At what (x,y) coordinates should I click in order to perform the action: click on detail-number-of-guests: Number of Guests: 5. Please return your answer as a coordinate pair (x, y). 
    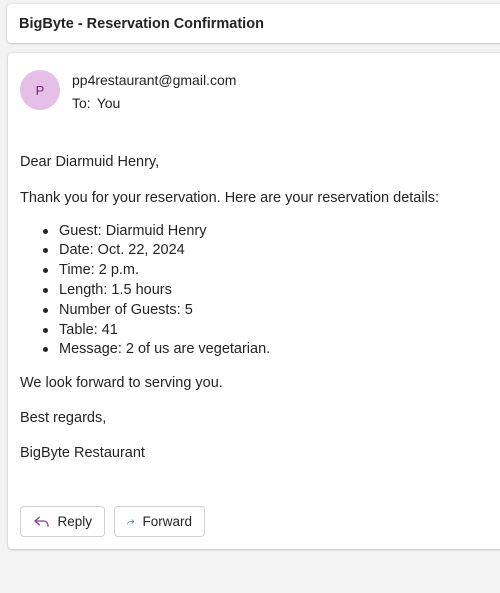
    Looking at the image, I should click on (266, 311).